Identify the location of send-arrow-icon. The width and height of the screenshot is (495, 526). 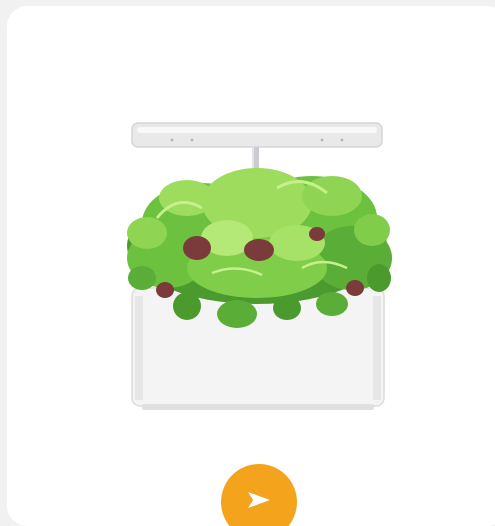
(259, 500).